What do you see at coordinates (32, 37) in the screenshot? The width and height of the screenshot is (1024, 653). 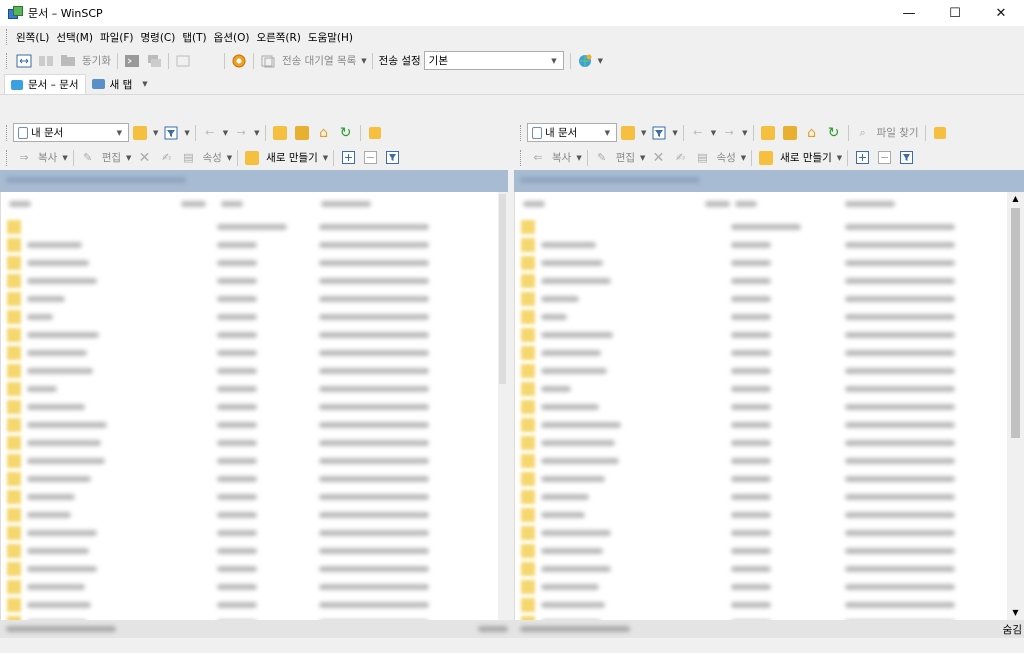 I see `menu-left: 왼쪽(L)` at bounding box center [32, 37].